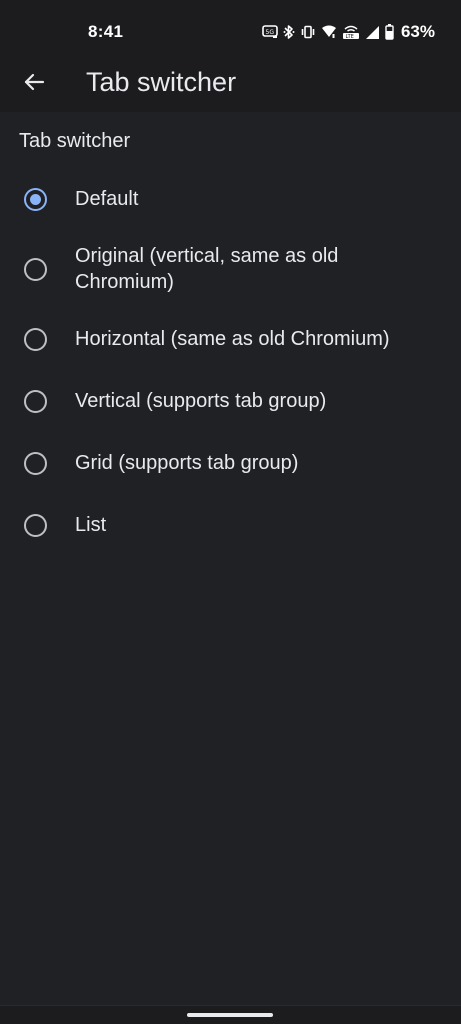 Image resolution: width=461 pixels, height=1024 pixels. Describe the element at coordinates (107, 199) in the screenshot. I see `option-label: Default` at that location.